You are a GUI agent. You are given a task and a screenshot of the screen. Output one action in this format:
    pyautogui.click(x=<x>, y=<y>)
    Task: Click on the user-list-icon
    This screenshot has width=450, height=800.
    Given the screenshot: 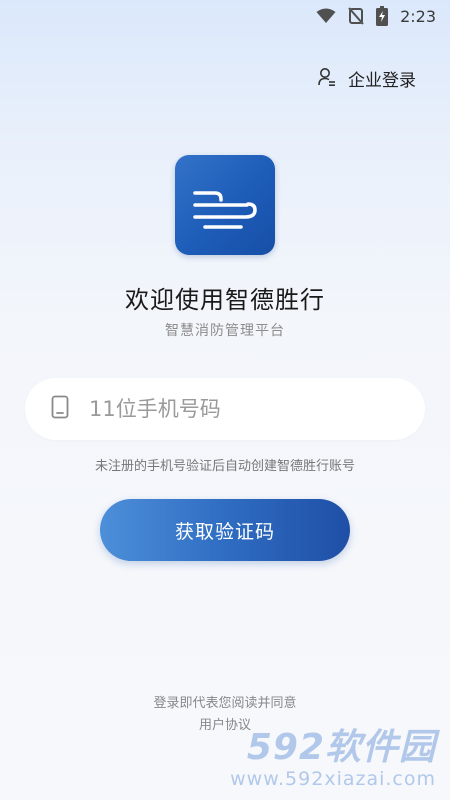 What is the action you would take?
    pyautogui.click(x=327, y=79)
    